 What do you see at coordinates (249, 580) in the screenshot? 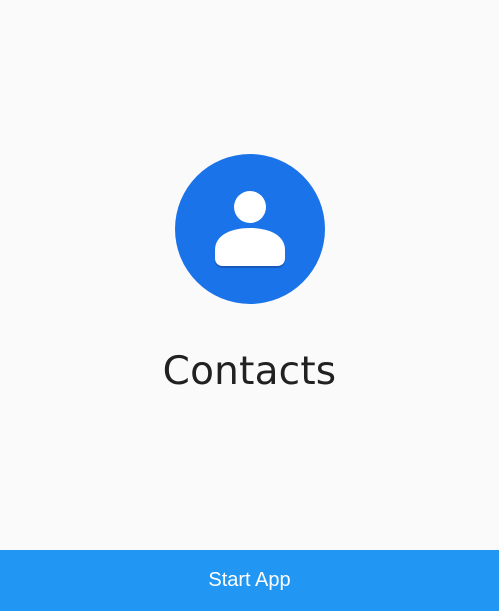
I see `start-app-button: Start App` at bounding box center [249, 580].